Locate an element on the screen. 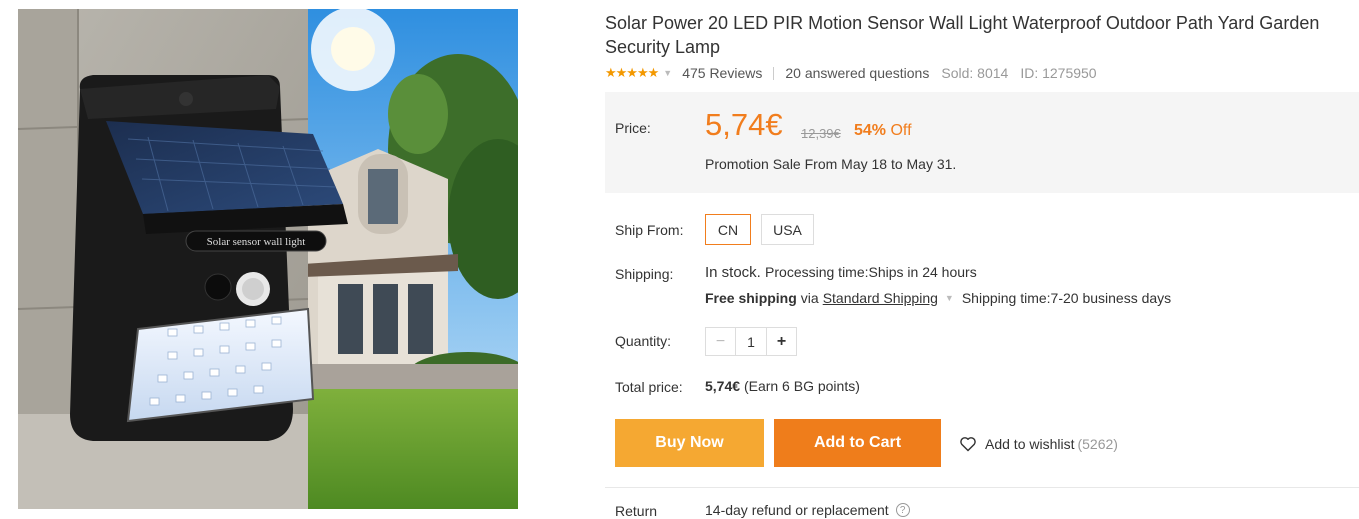 The width and height of the screenshot is (1359, 519). discount-off-label: Off is located at coordinates (901, 130).